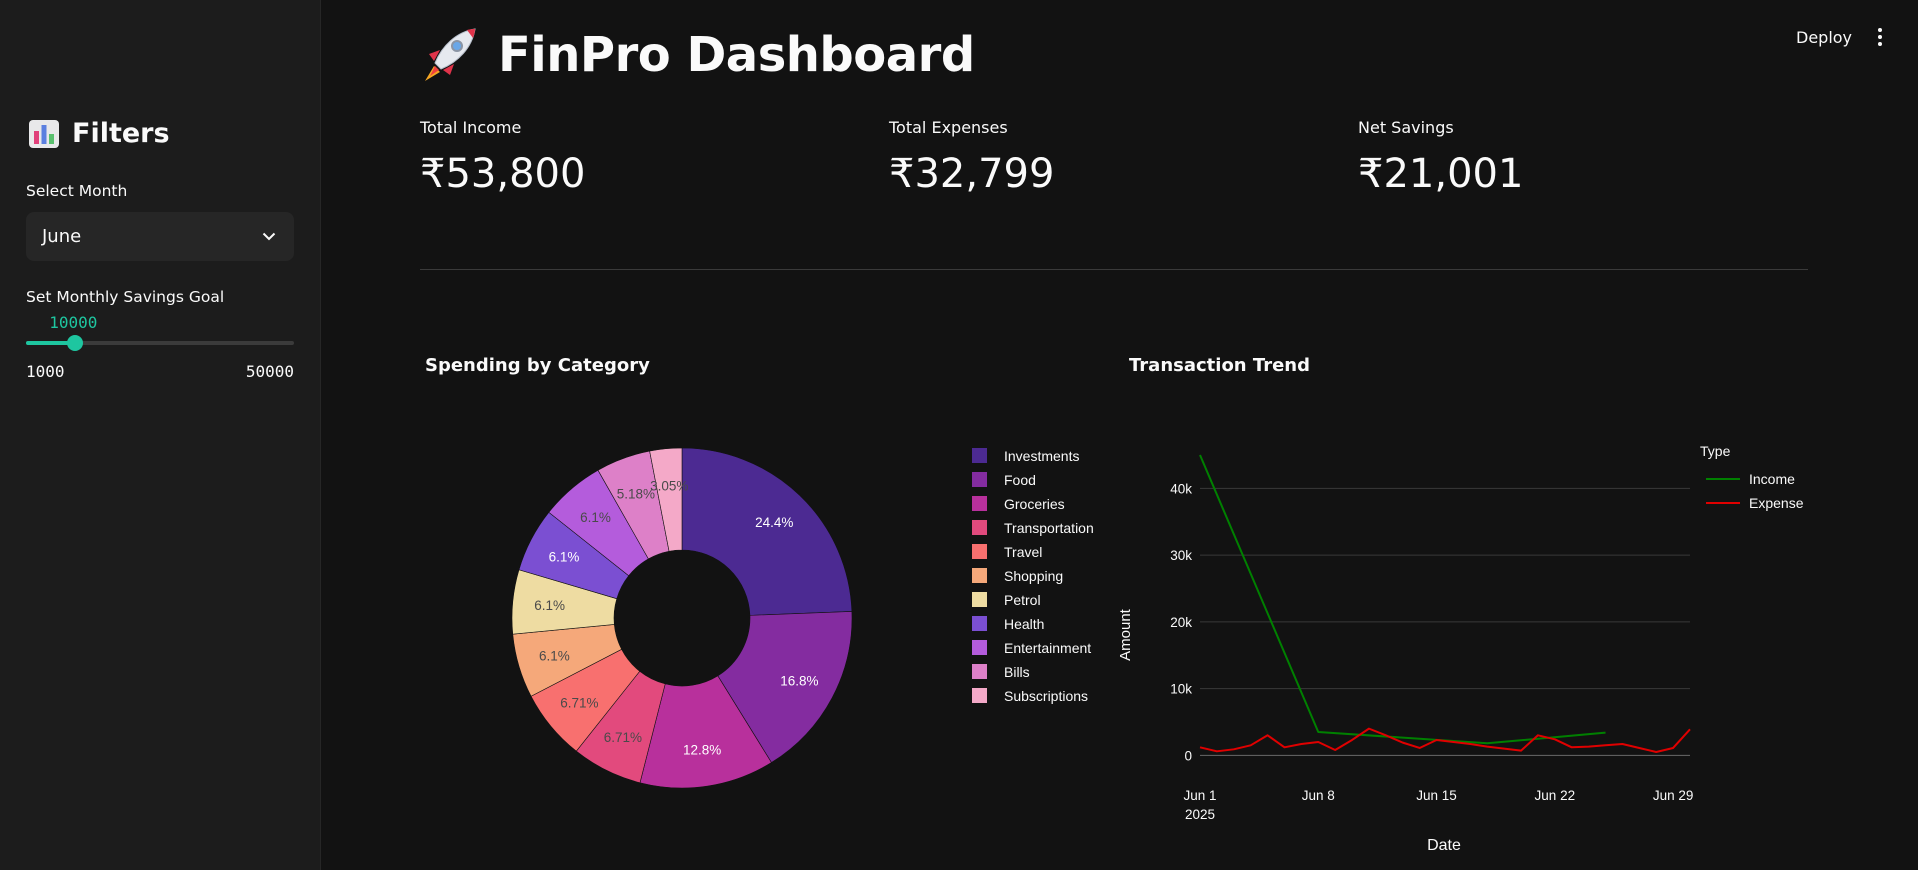 The image size is (1918, 870). Describe the element at coordinates (503, 174) in the screenshot. I see `metric-value: ₹53,800` at that location.